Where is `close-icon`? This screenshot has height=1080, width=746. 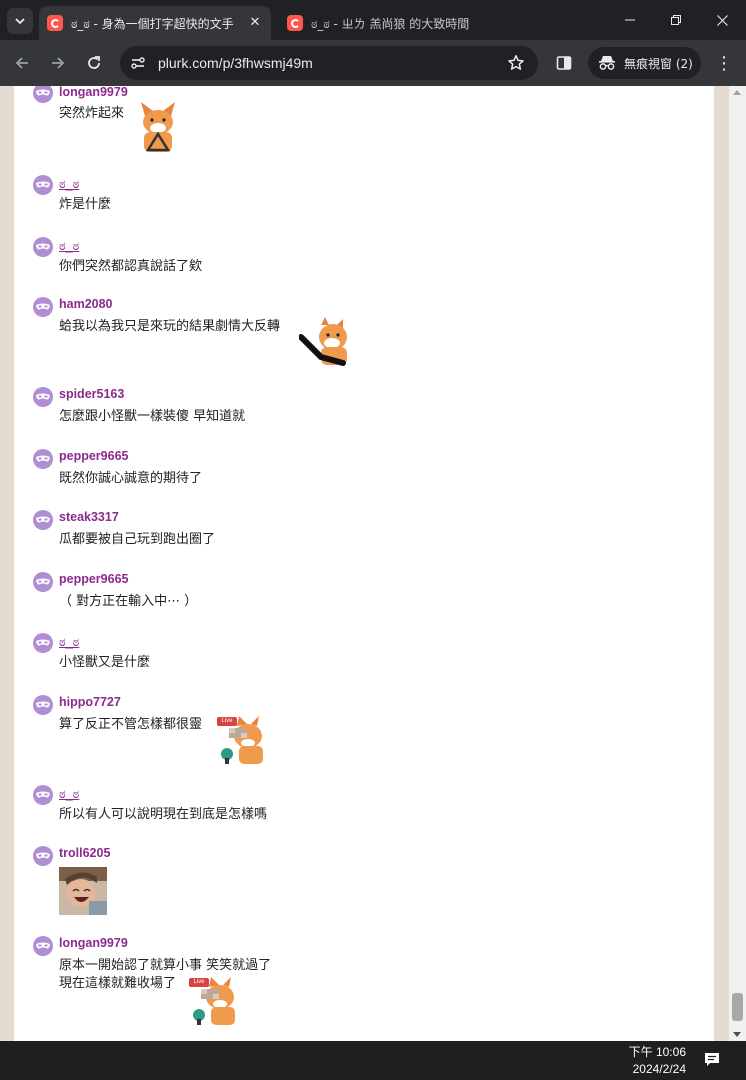
close-icon is located at coordinates (722, 20).